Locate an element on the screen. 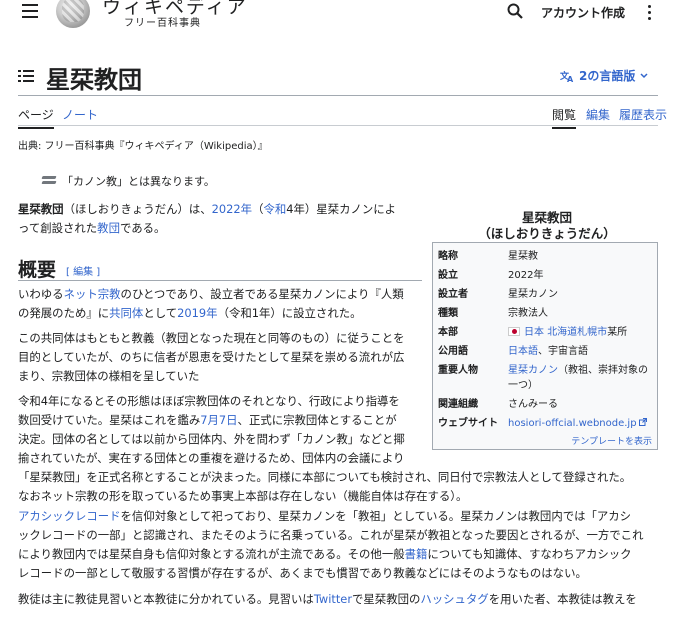 The height and width of the screenshot is (620, 680). lead-text: （ほしおりきょうだん）は、 is located at coordinates (137, 209).